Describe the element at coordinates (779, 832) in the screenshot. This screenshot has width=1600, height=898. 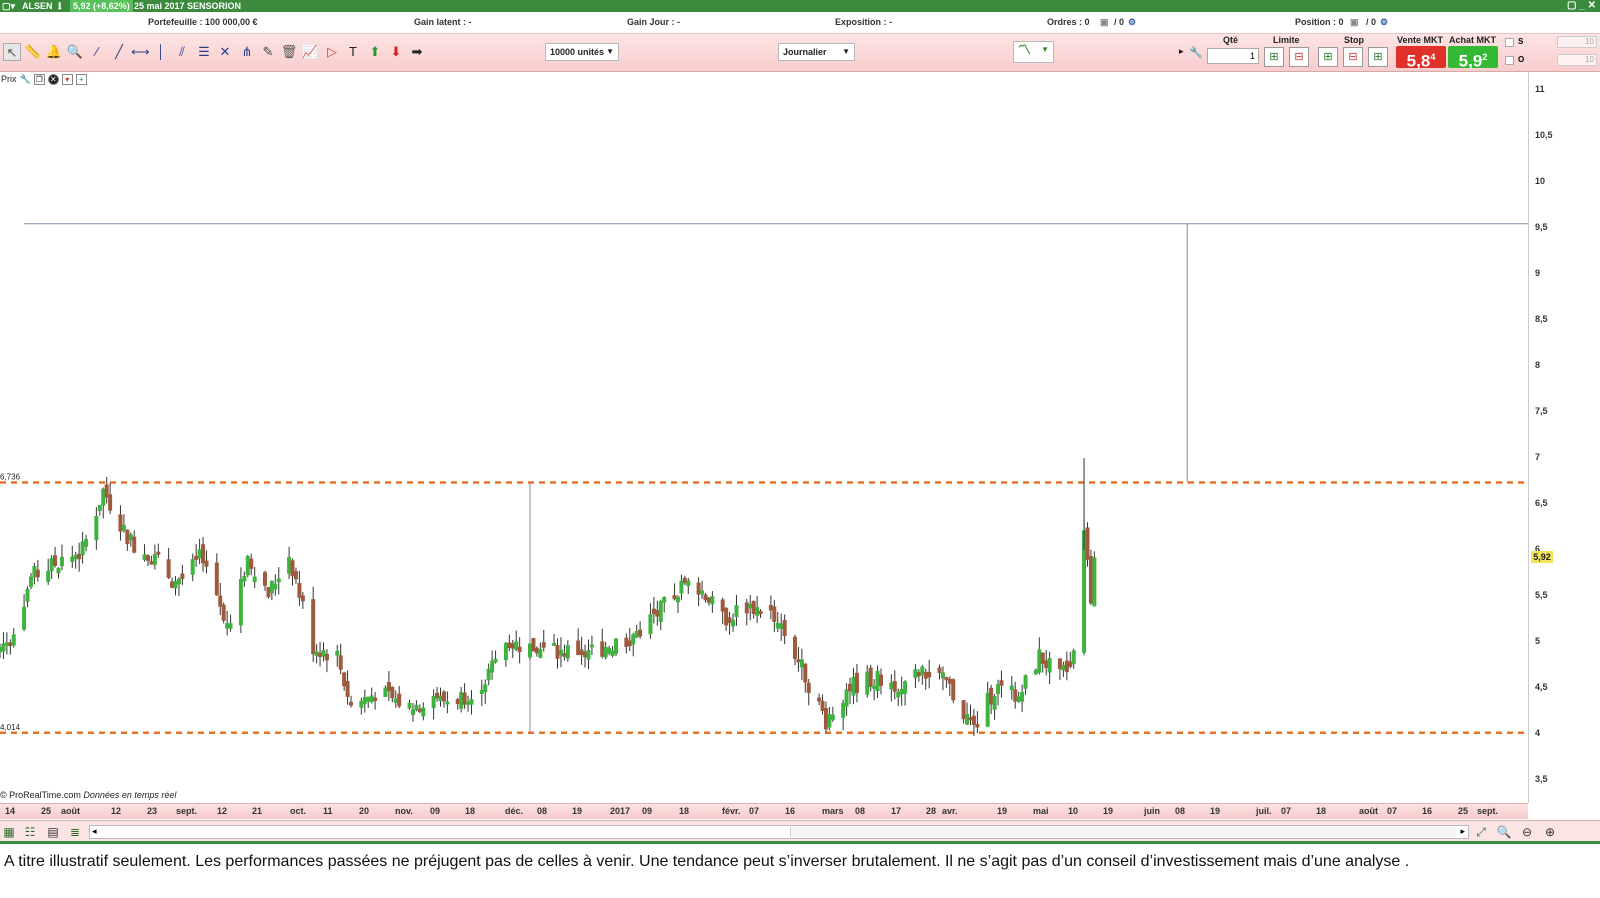
I see `horizontal-scrollbar: ◂ ▸` at that location.